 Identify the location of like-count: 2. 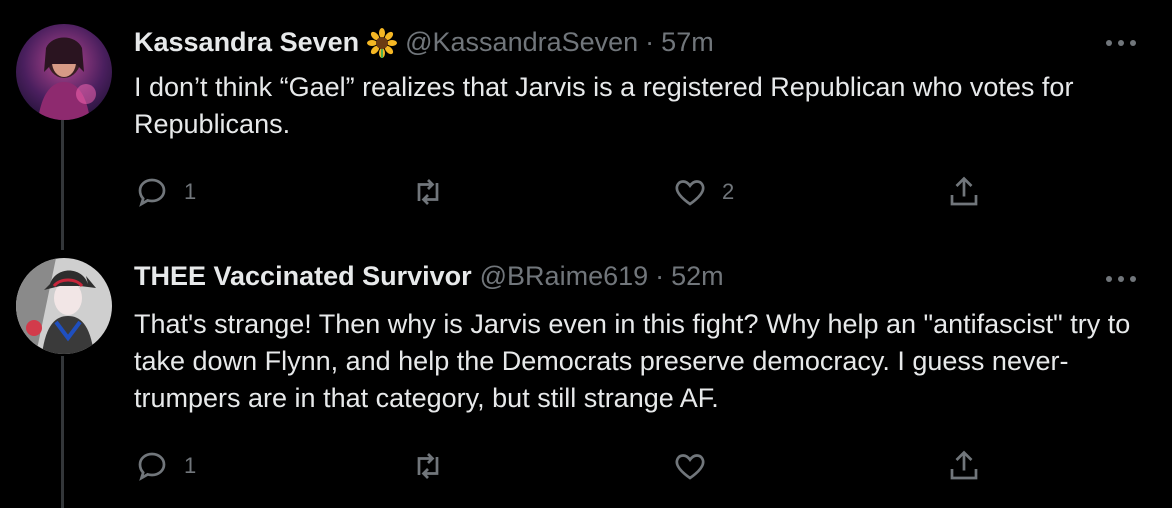
(728, 191).